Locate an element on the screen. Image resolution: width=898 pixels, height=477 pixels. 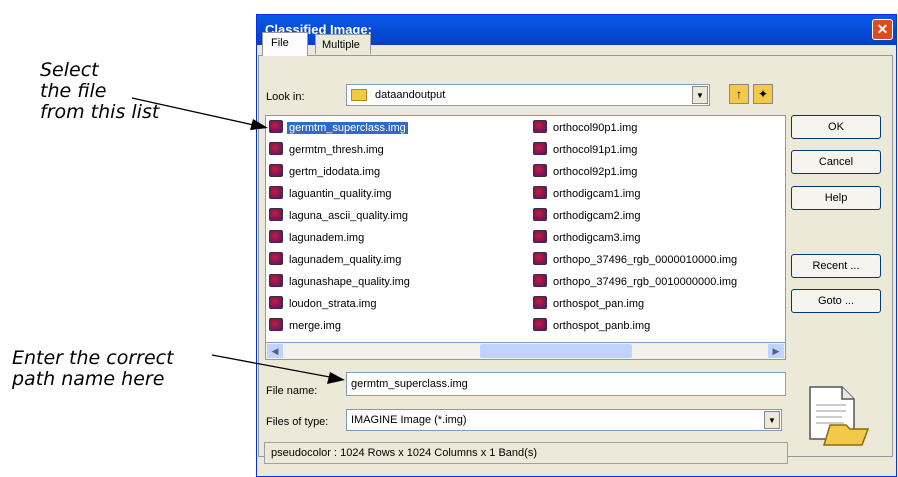
list-item: orthospot_panb.img is located at coordinates (592, 326).